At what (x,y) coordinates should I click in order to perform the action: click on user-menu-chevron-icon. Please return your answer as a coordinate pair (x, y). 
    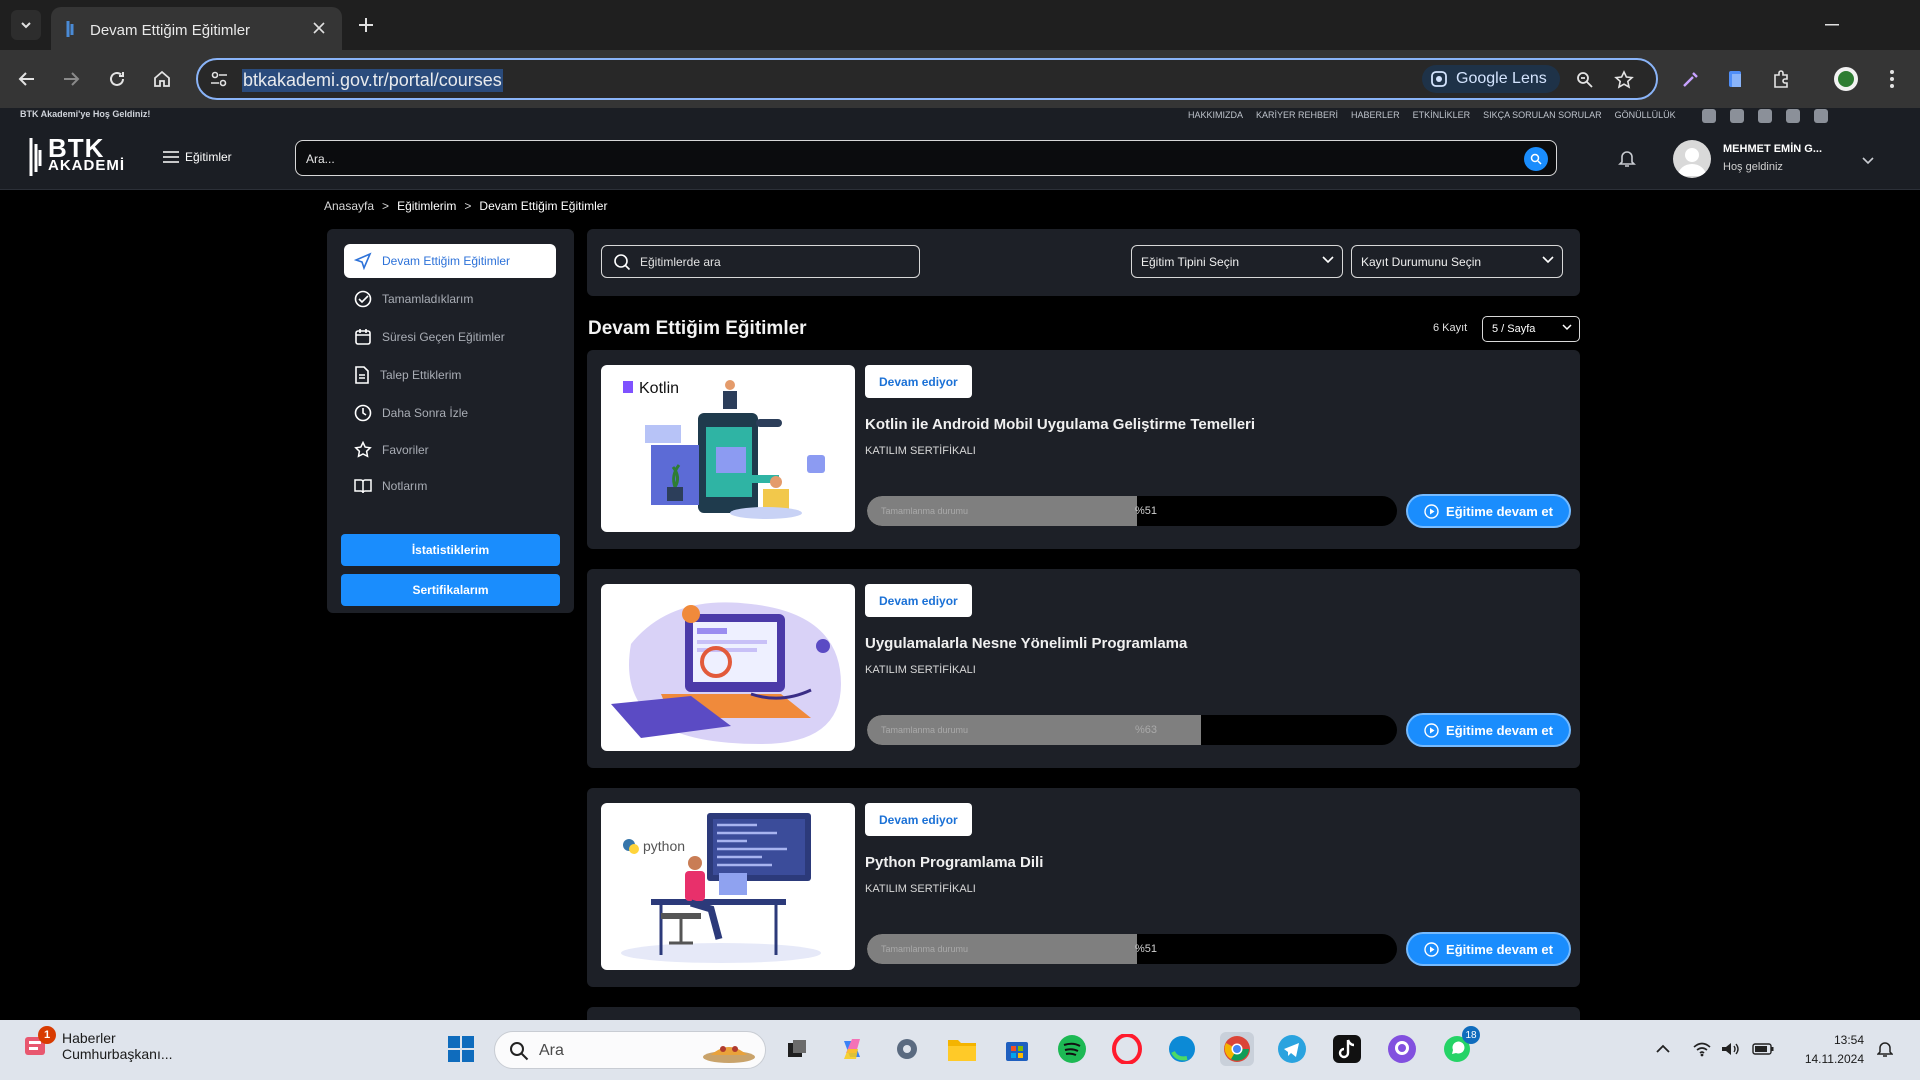
    Looking at the image, I should click on (1868, 161).